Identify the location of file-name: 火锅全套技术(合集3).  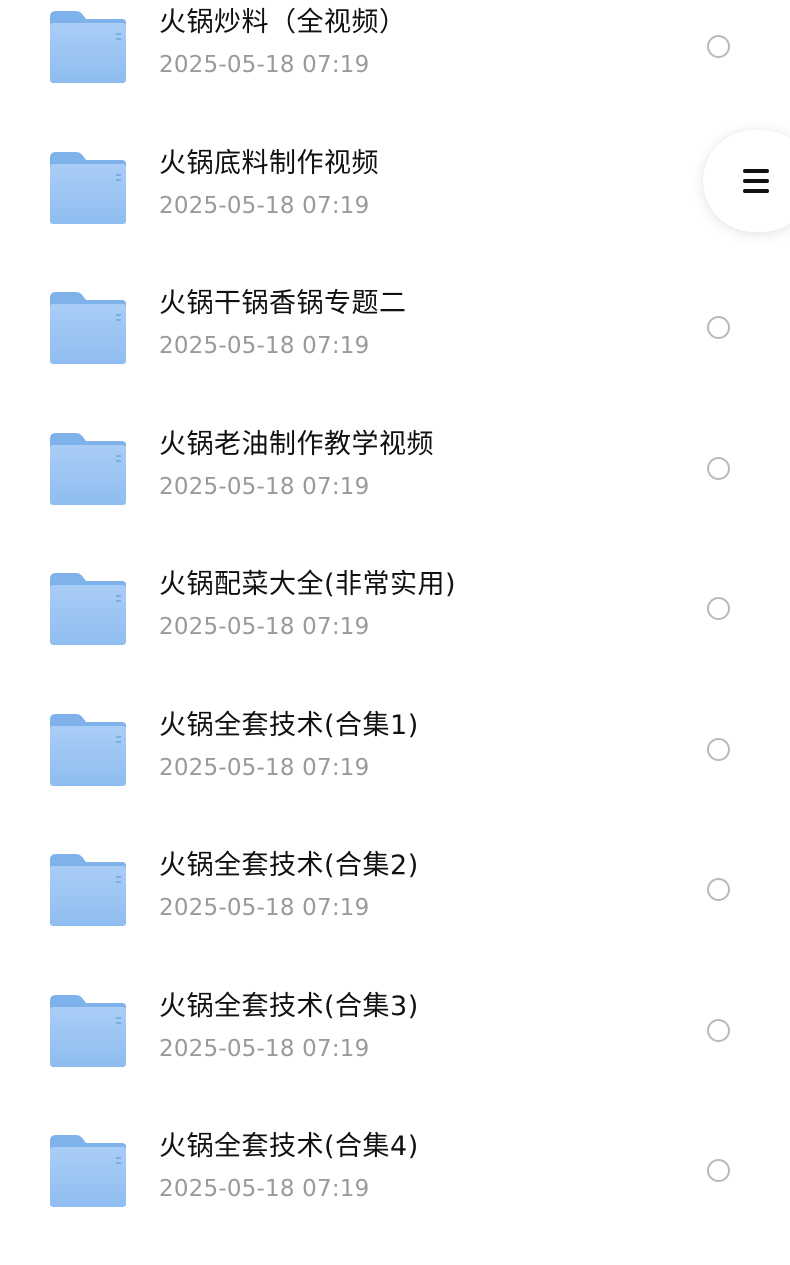
(289, 1006).